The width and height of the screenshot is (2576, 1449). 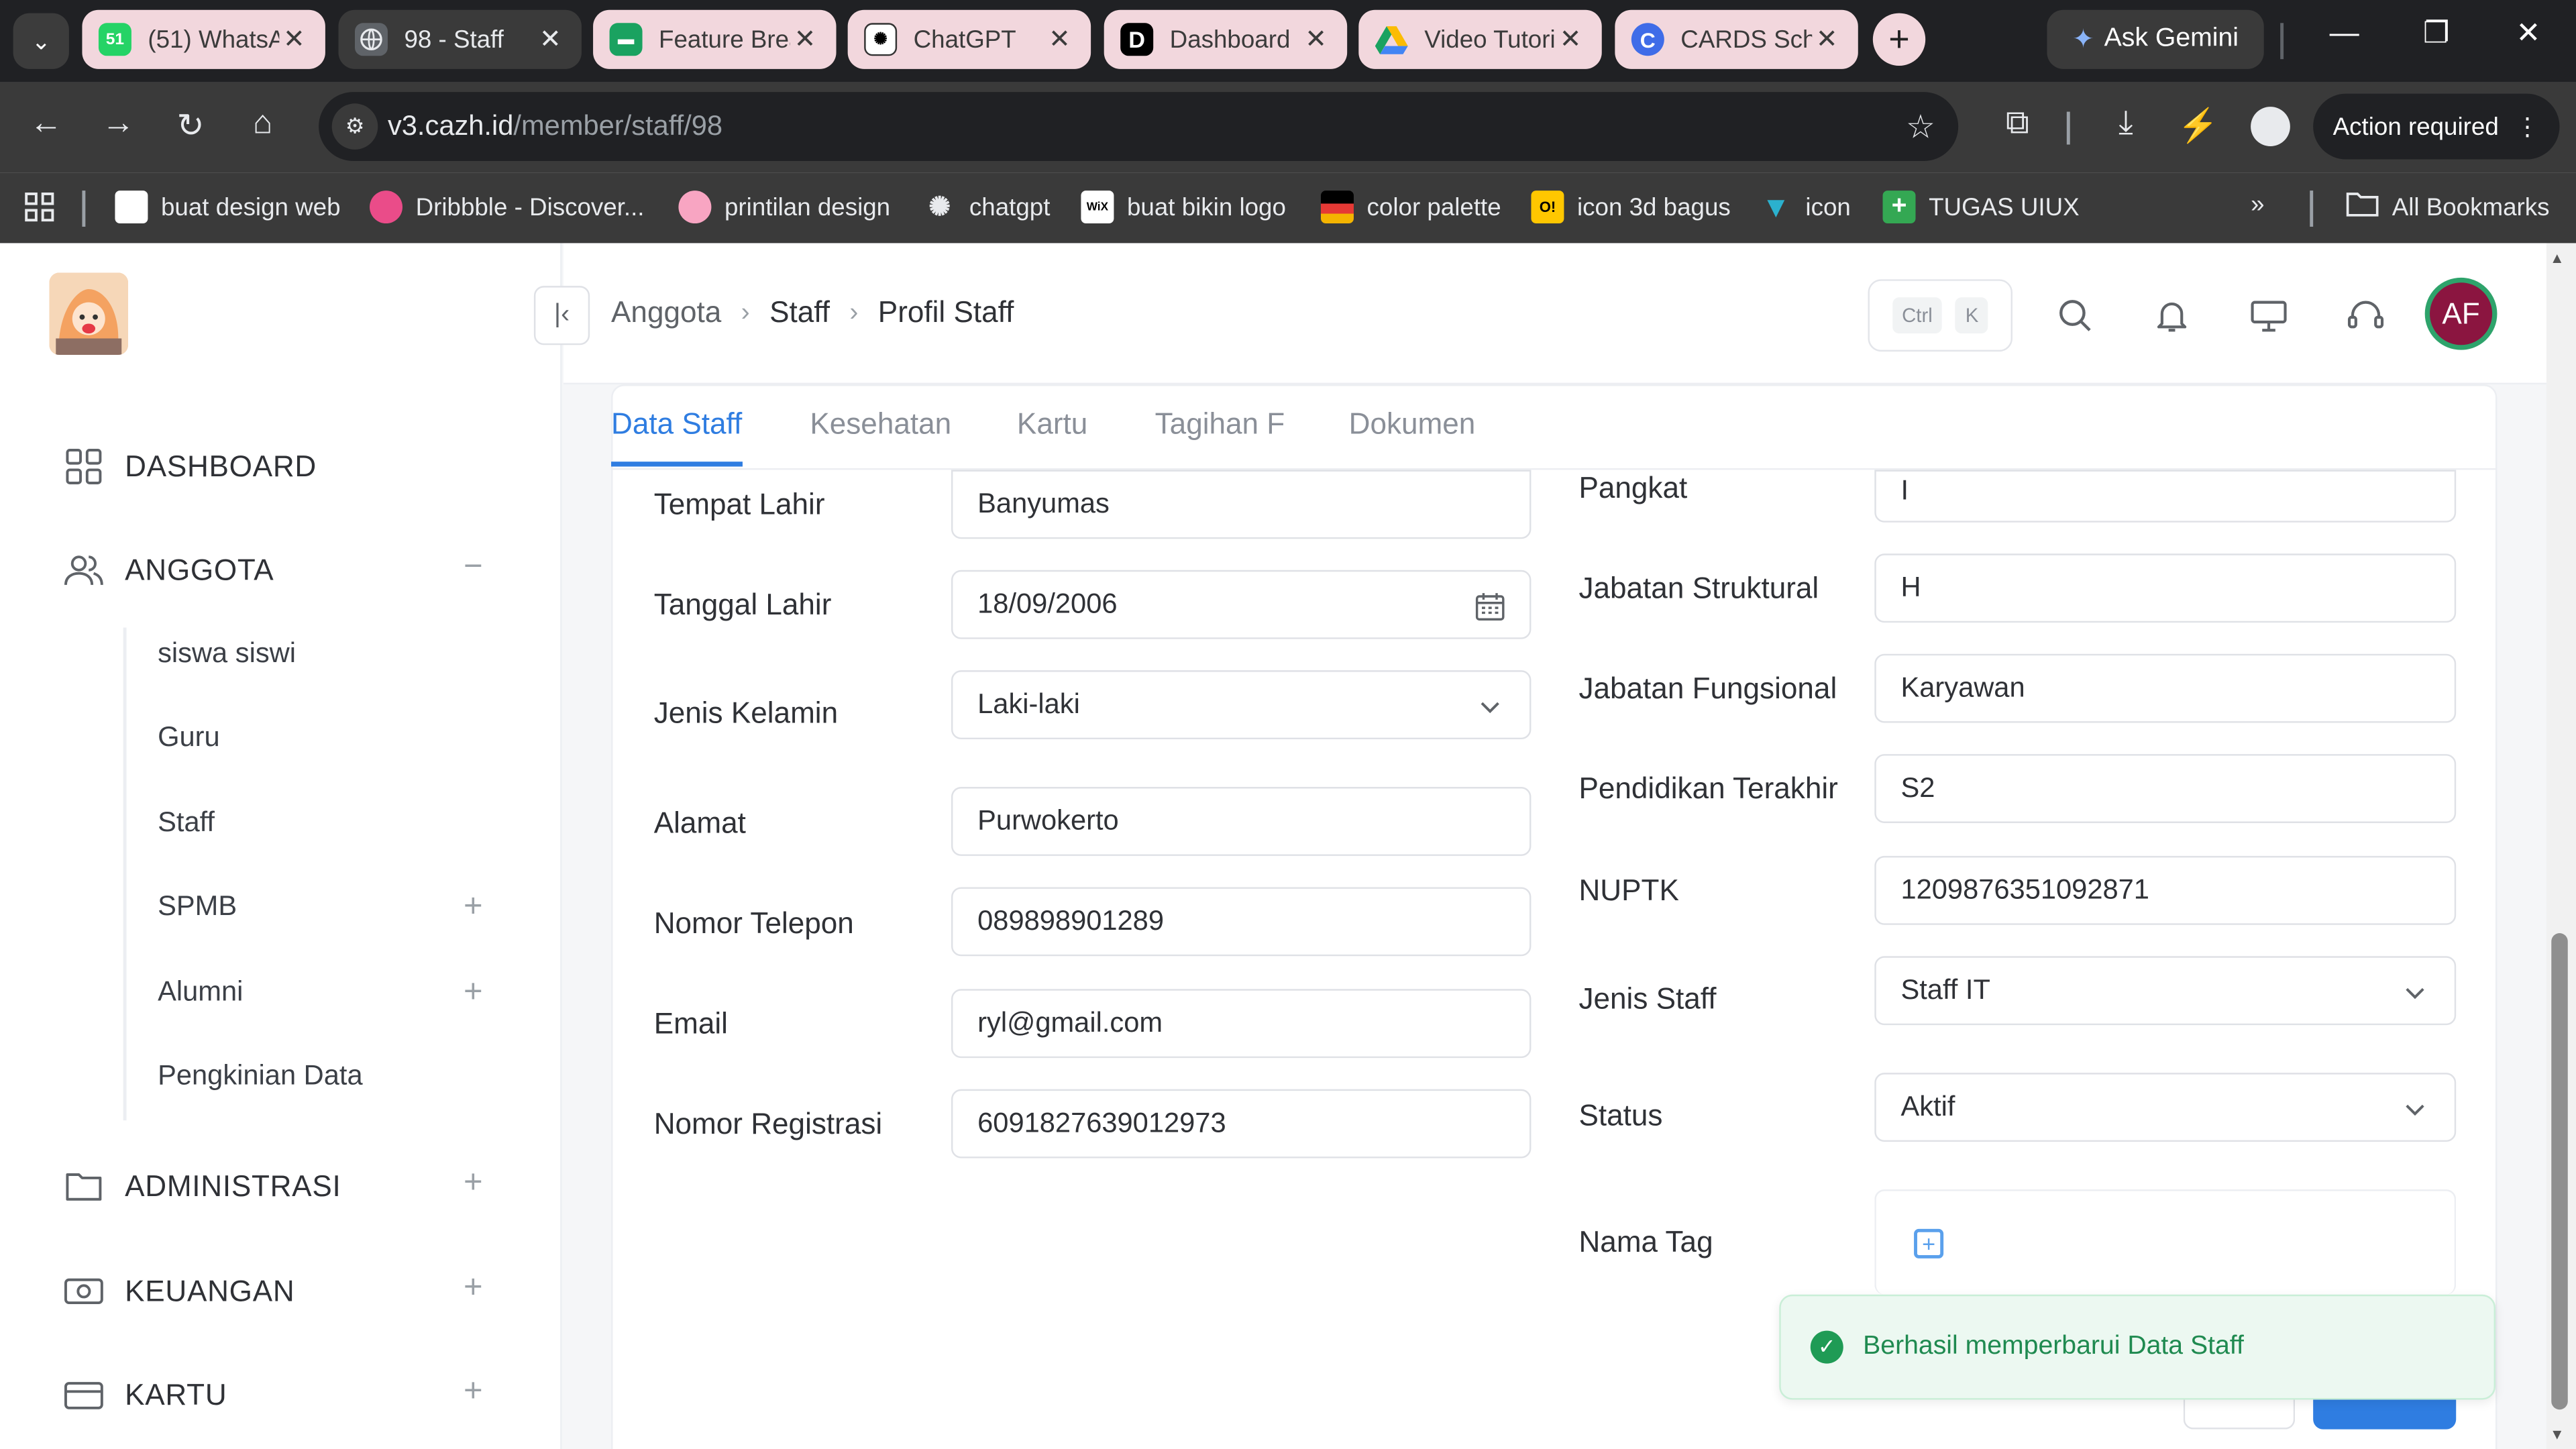 What do you see at coordinates (263, 124) in the screenshot?
I see `home-icon: ⌂` at bounding box center [263, 124].